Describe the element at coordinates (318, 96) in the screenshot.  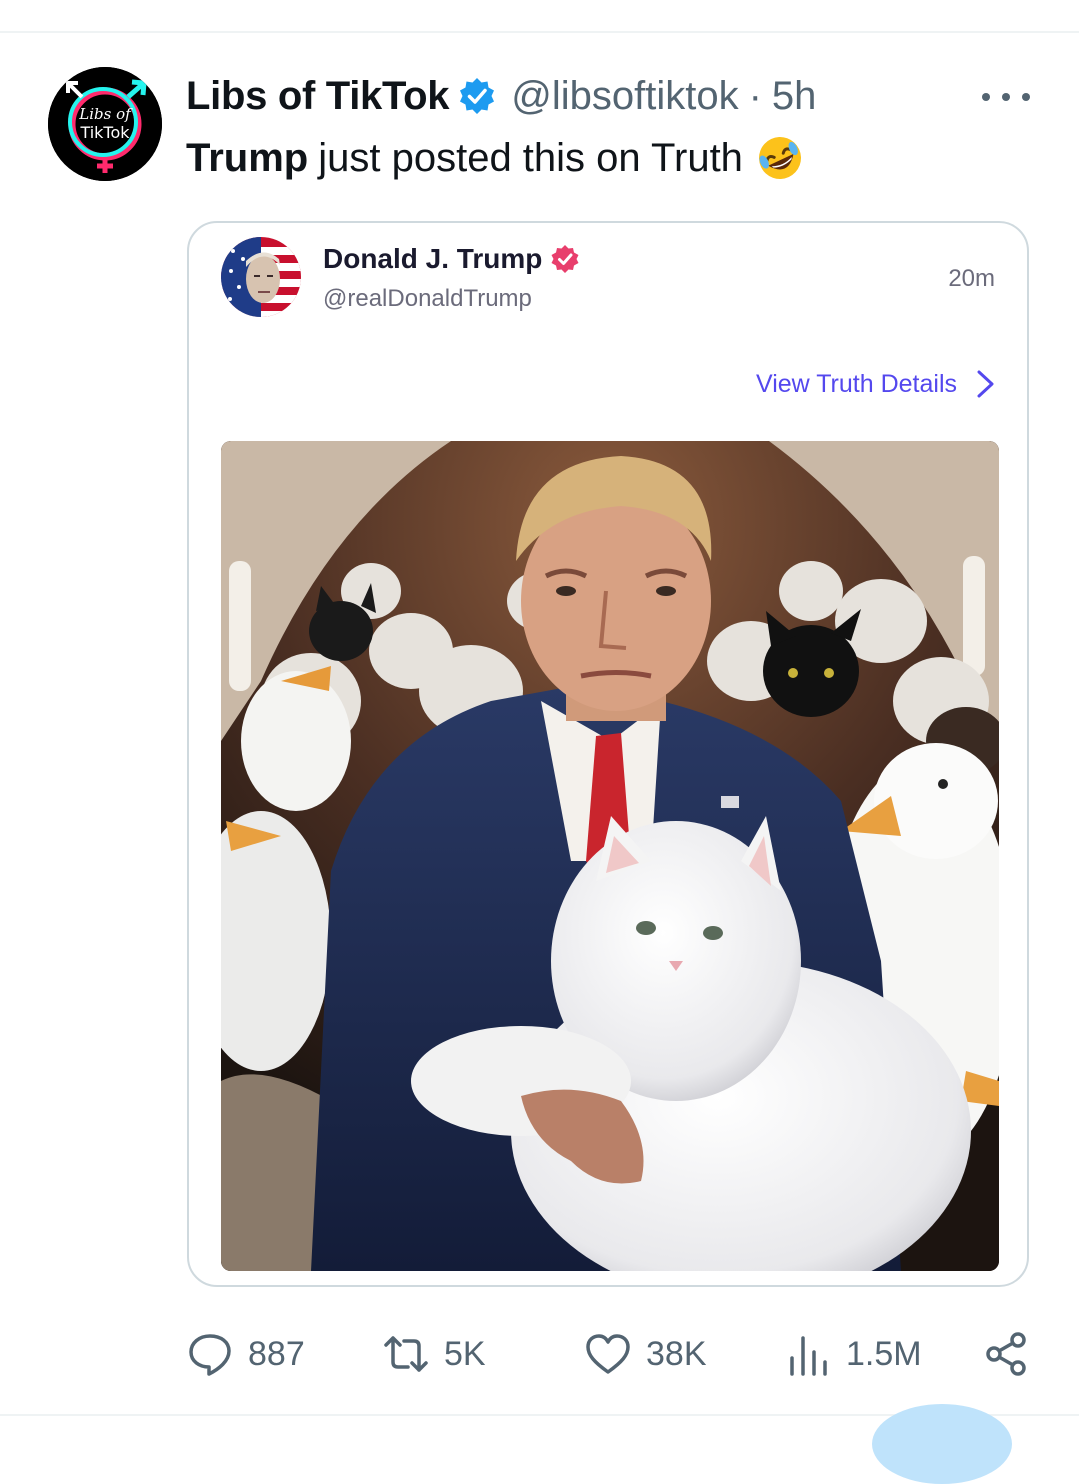
I see `author-display-name: Libs of TikTok` at that location.